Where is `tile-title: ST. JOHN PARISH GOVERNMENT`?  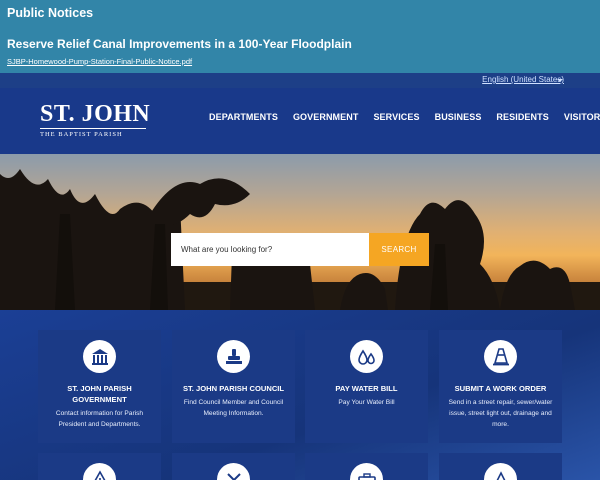 tile-title: ST. JOHN PARISH GOVERNMENT is located at coordinates (99, 394).